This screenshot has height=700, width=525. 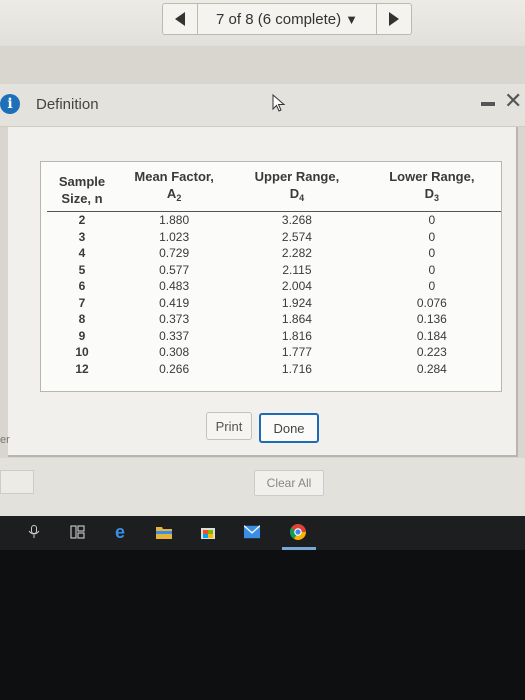 What do you see at coordinates (208, 532) in the screenshot?
I see `store-icon` at bounding box center [208, 532].